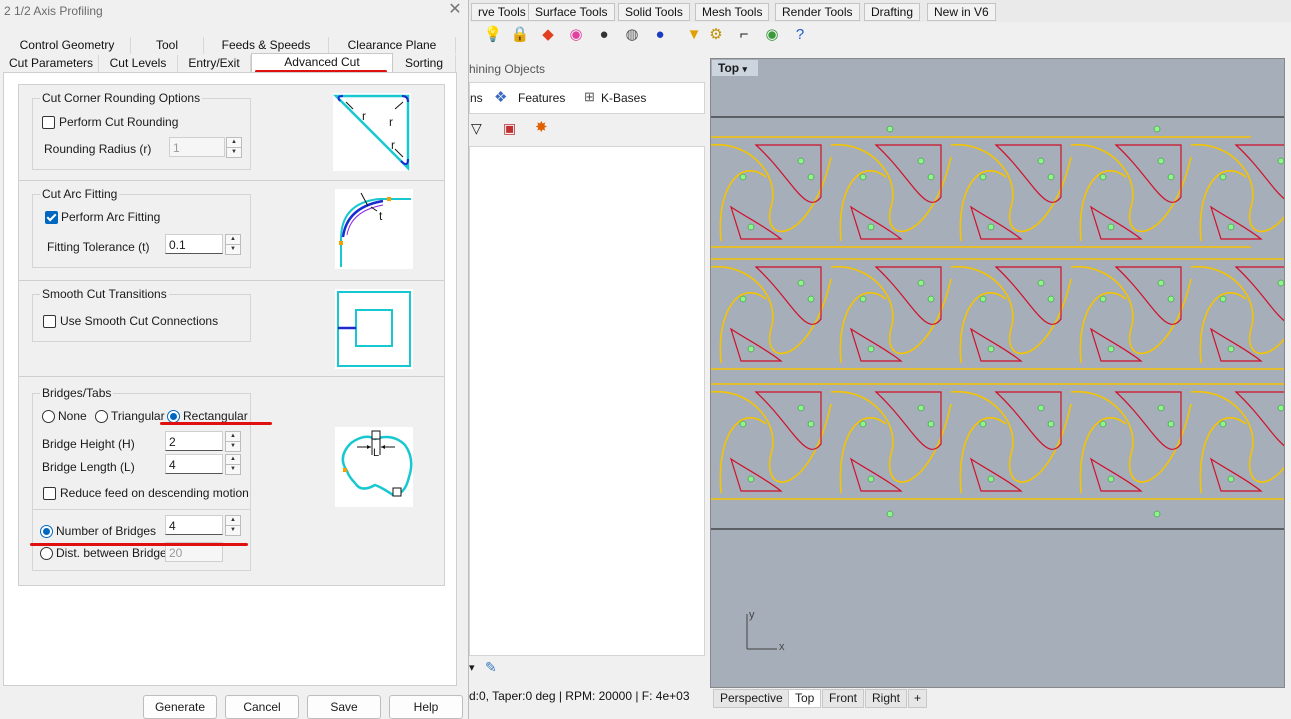 The height and width of the screenshot is (719, 1291). What do you see at coordinates (194, 525) in the screenshot?
I see `number-of-bridges-input: 4` at bounding box center [194, 525].